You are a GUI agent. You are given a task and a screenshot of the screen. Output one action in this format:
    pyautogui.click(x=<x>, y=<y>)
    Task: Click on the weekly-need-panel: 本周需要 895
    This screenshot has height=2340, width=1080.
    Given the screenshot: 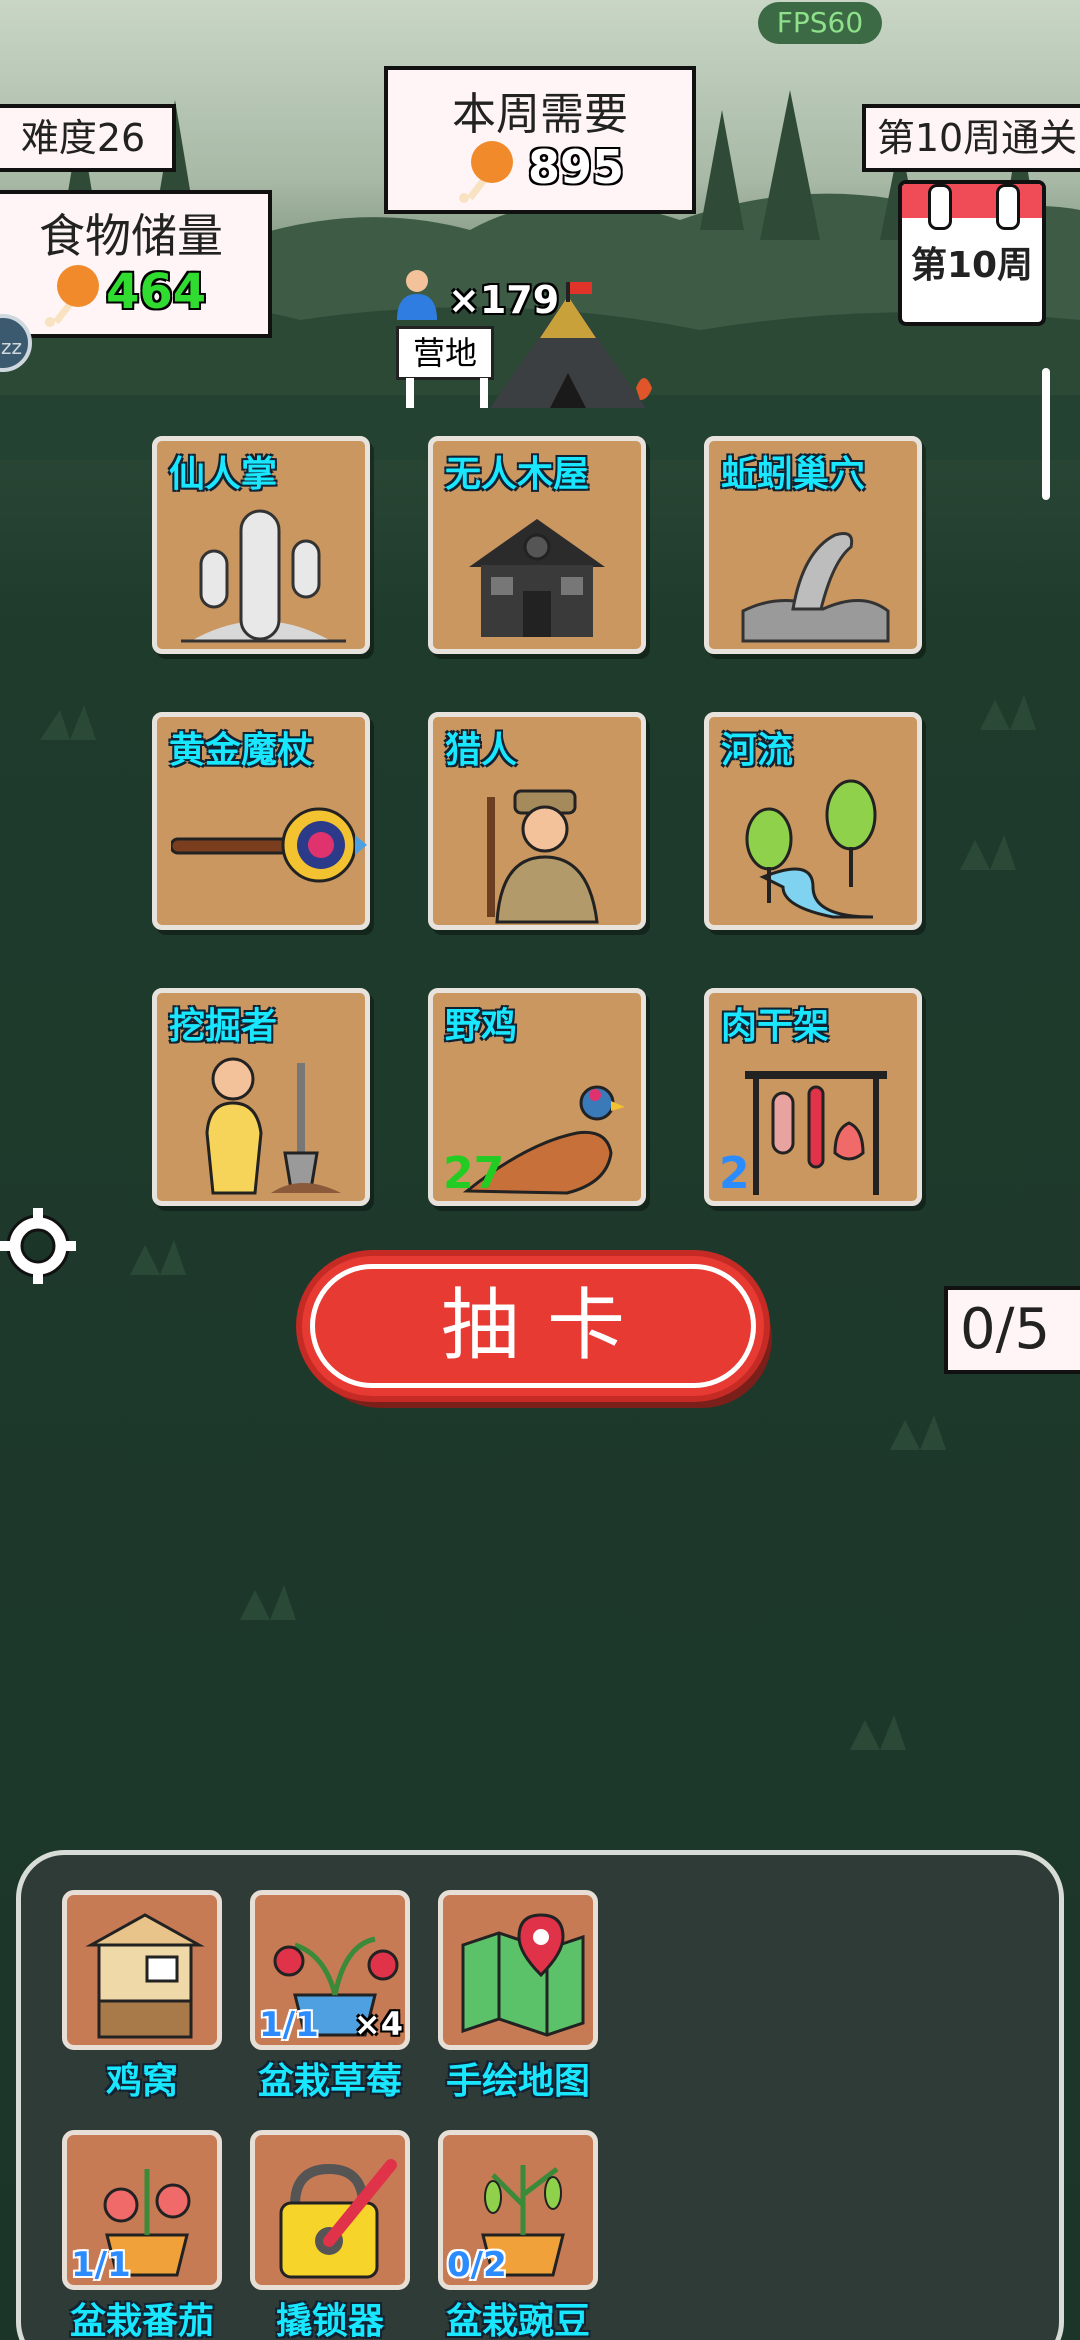 What is the action you would take?
    pyautogui.click(x=540, y=140)
    